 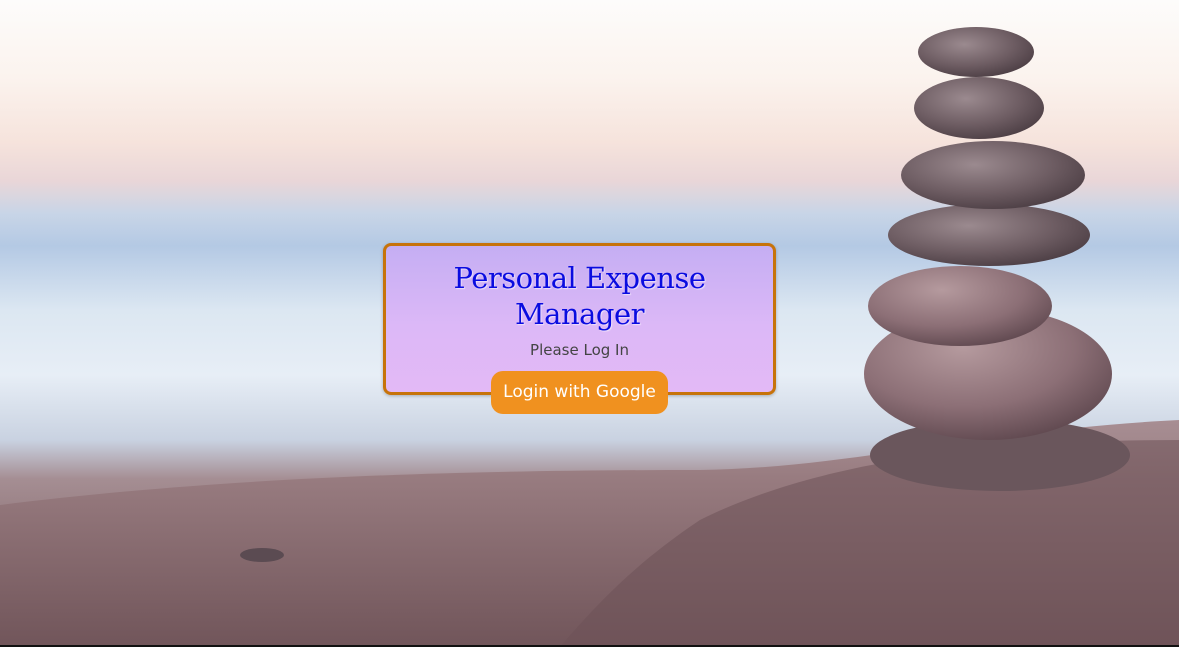 I want to click on login-prompt: Please Log In, so click(x=579, y=350).